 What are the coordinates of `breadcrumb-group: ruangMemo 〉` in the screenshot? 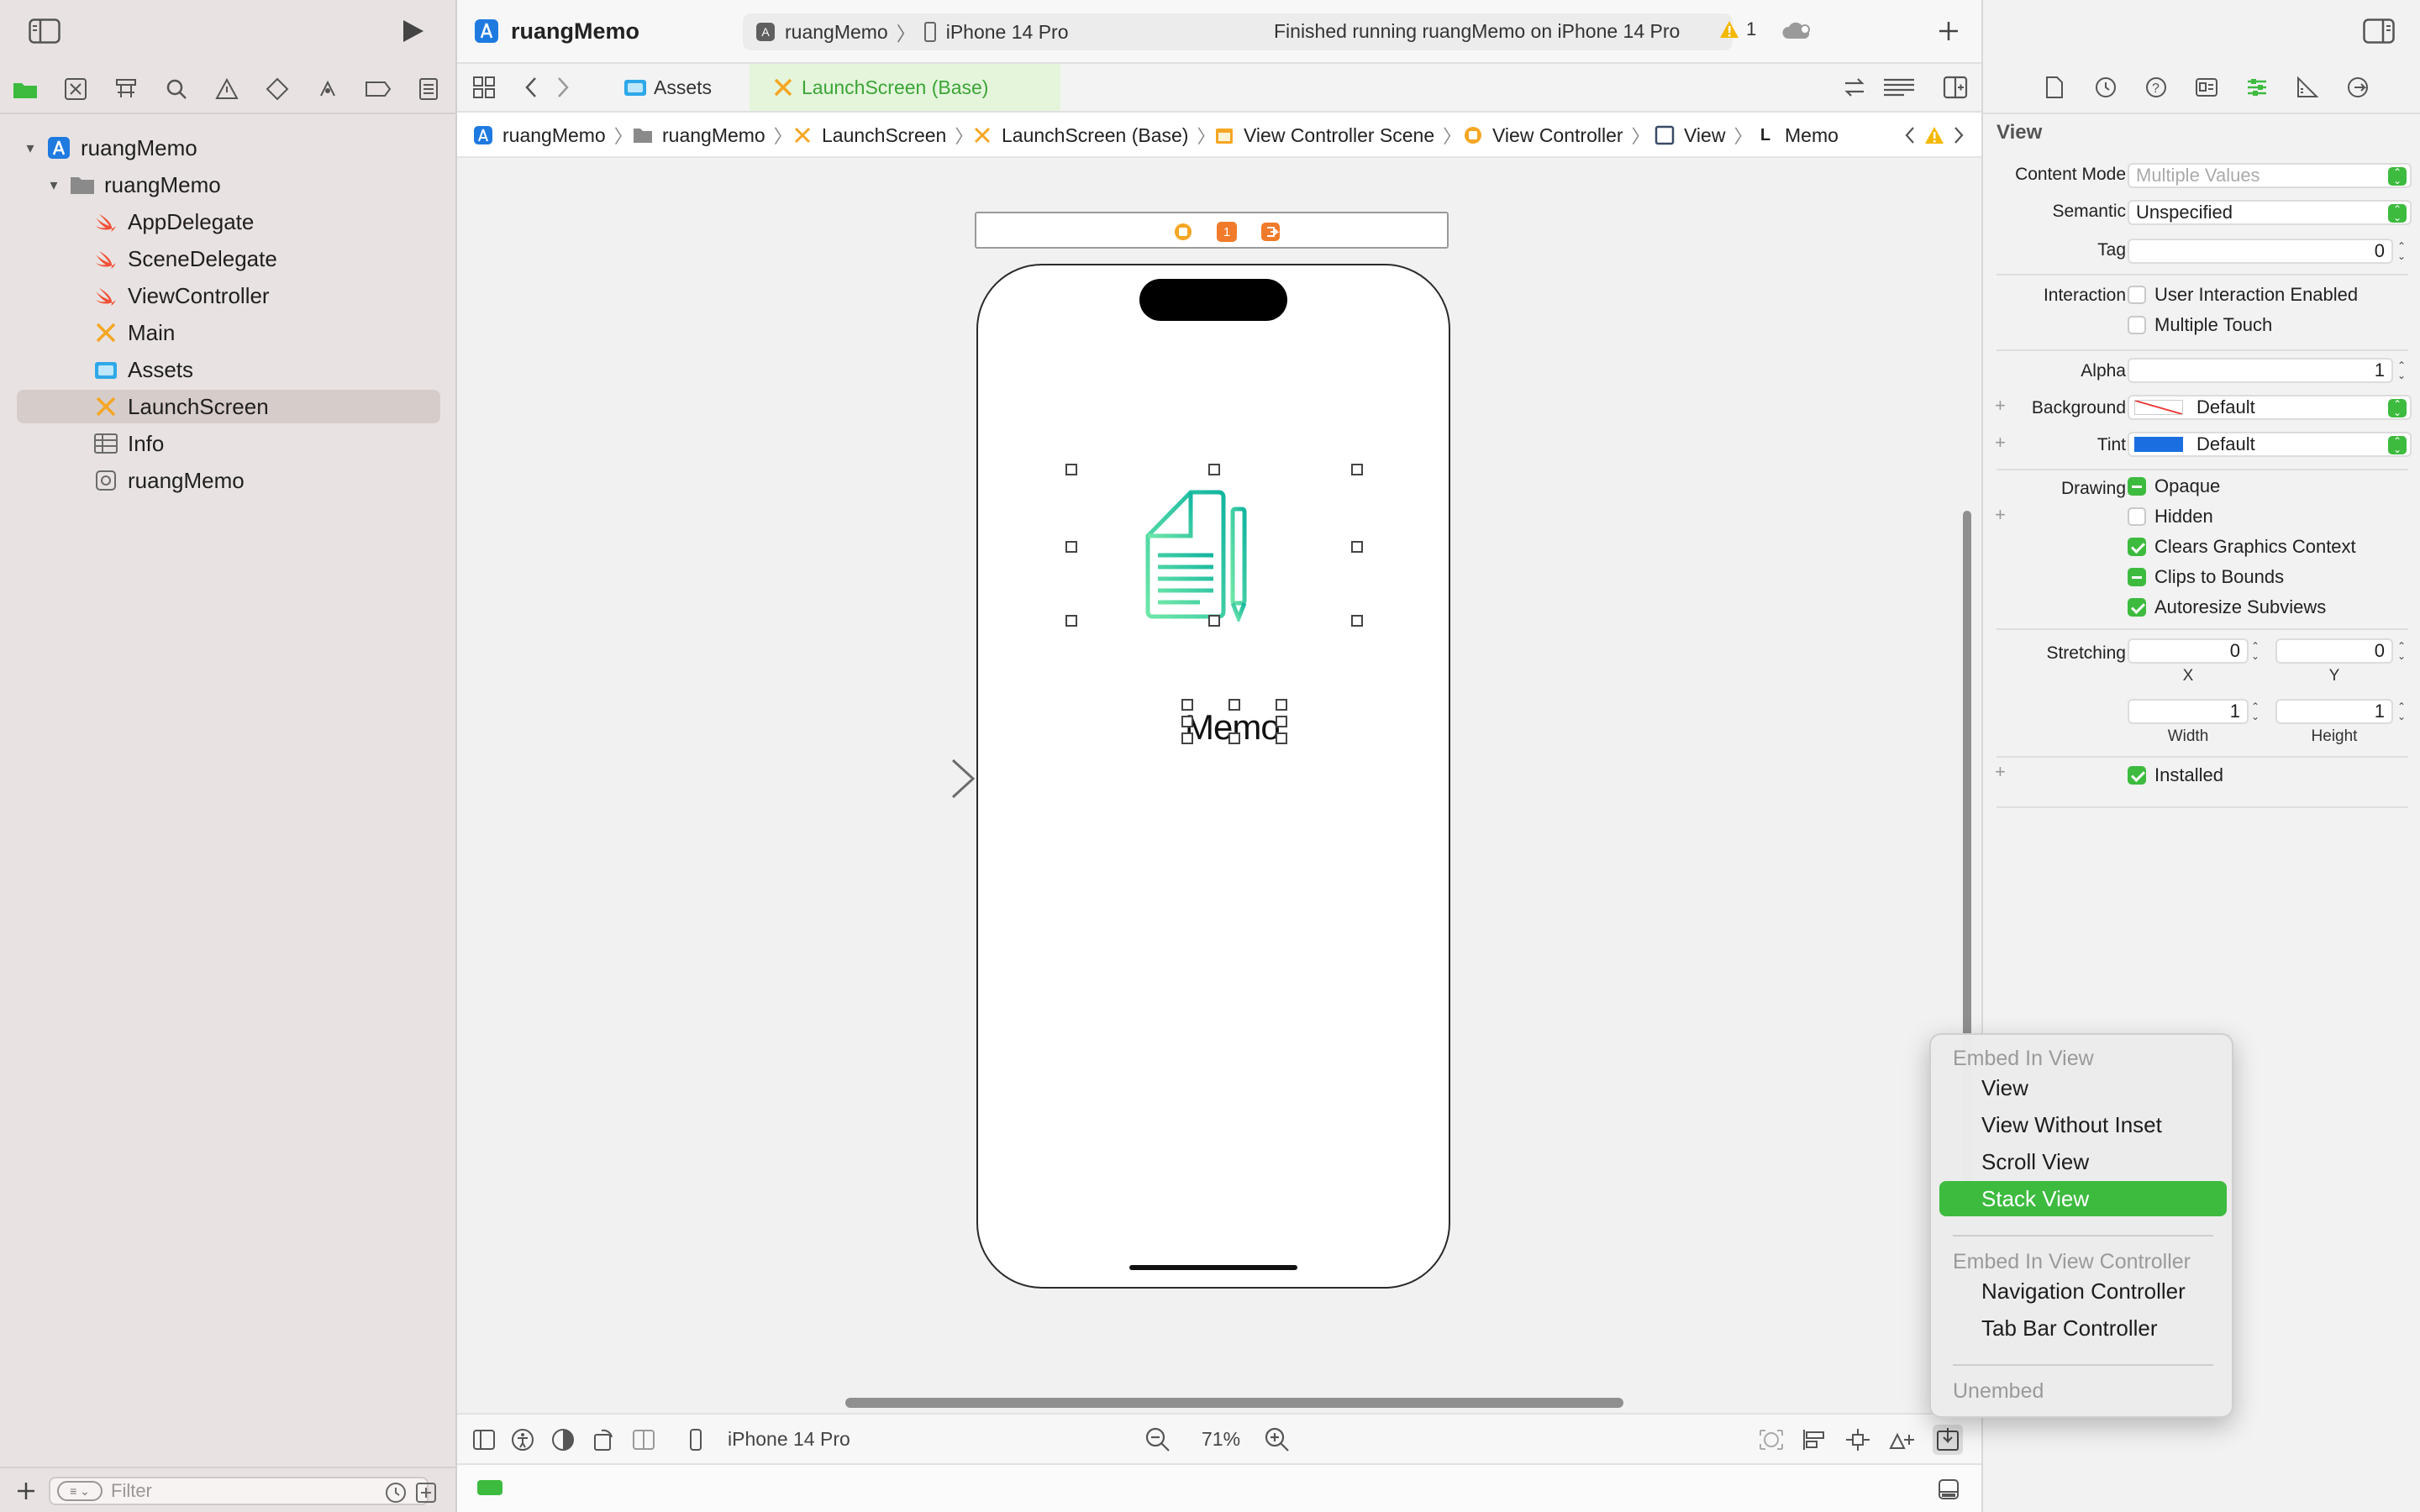 It's located at (712, 135).